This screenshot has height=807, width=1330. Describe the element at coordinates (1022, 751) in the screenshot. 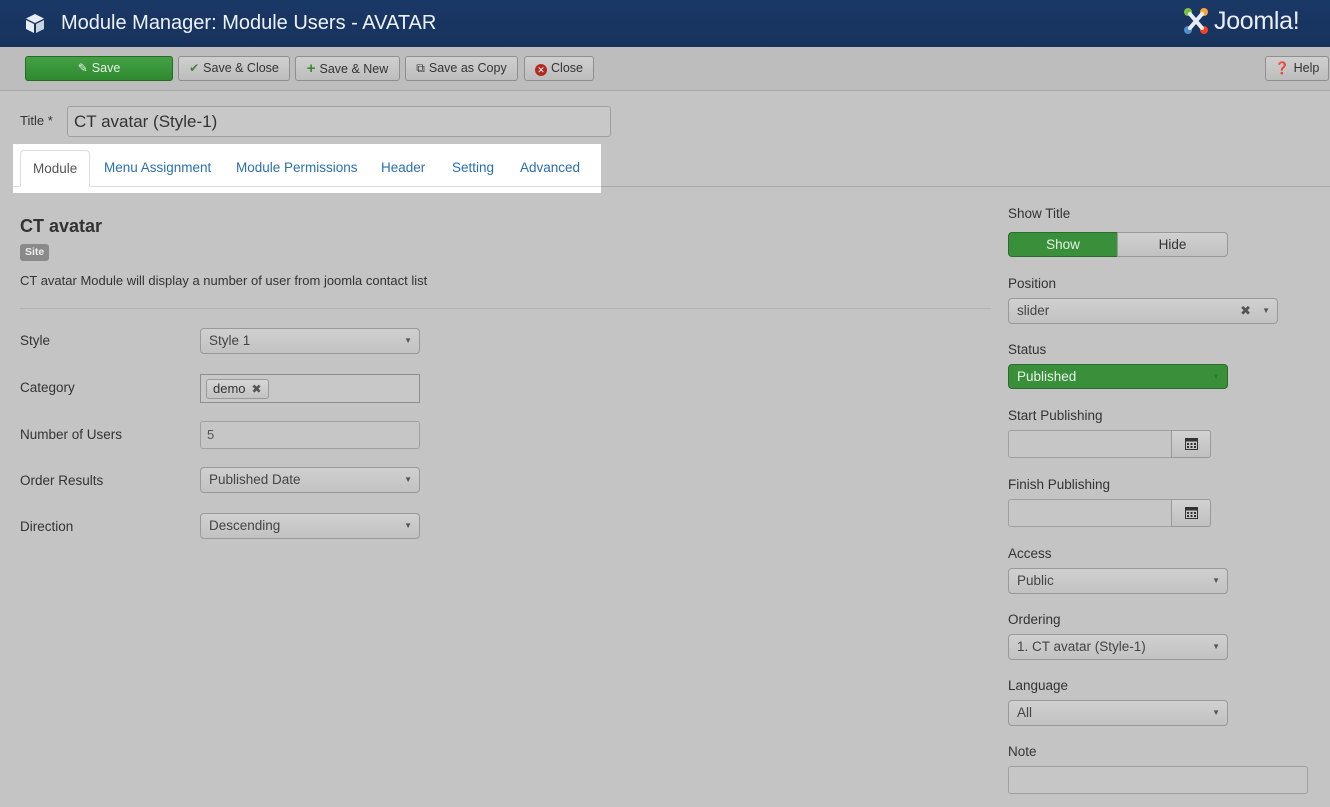

I see `note-label: Note` at that location.